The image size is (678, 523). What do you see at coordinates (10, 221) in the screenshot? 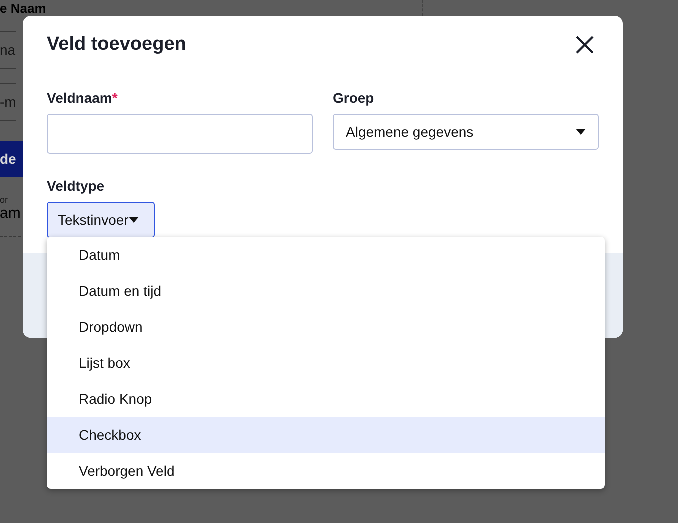
I see `field-value: am` at bounding box center [10, 221].